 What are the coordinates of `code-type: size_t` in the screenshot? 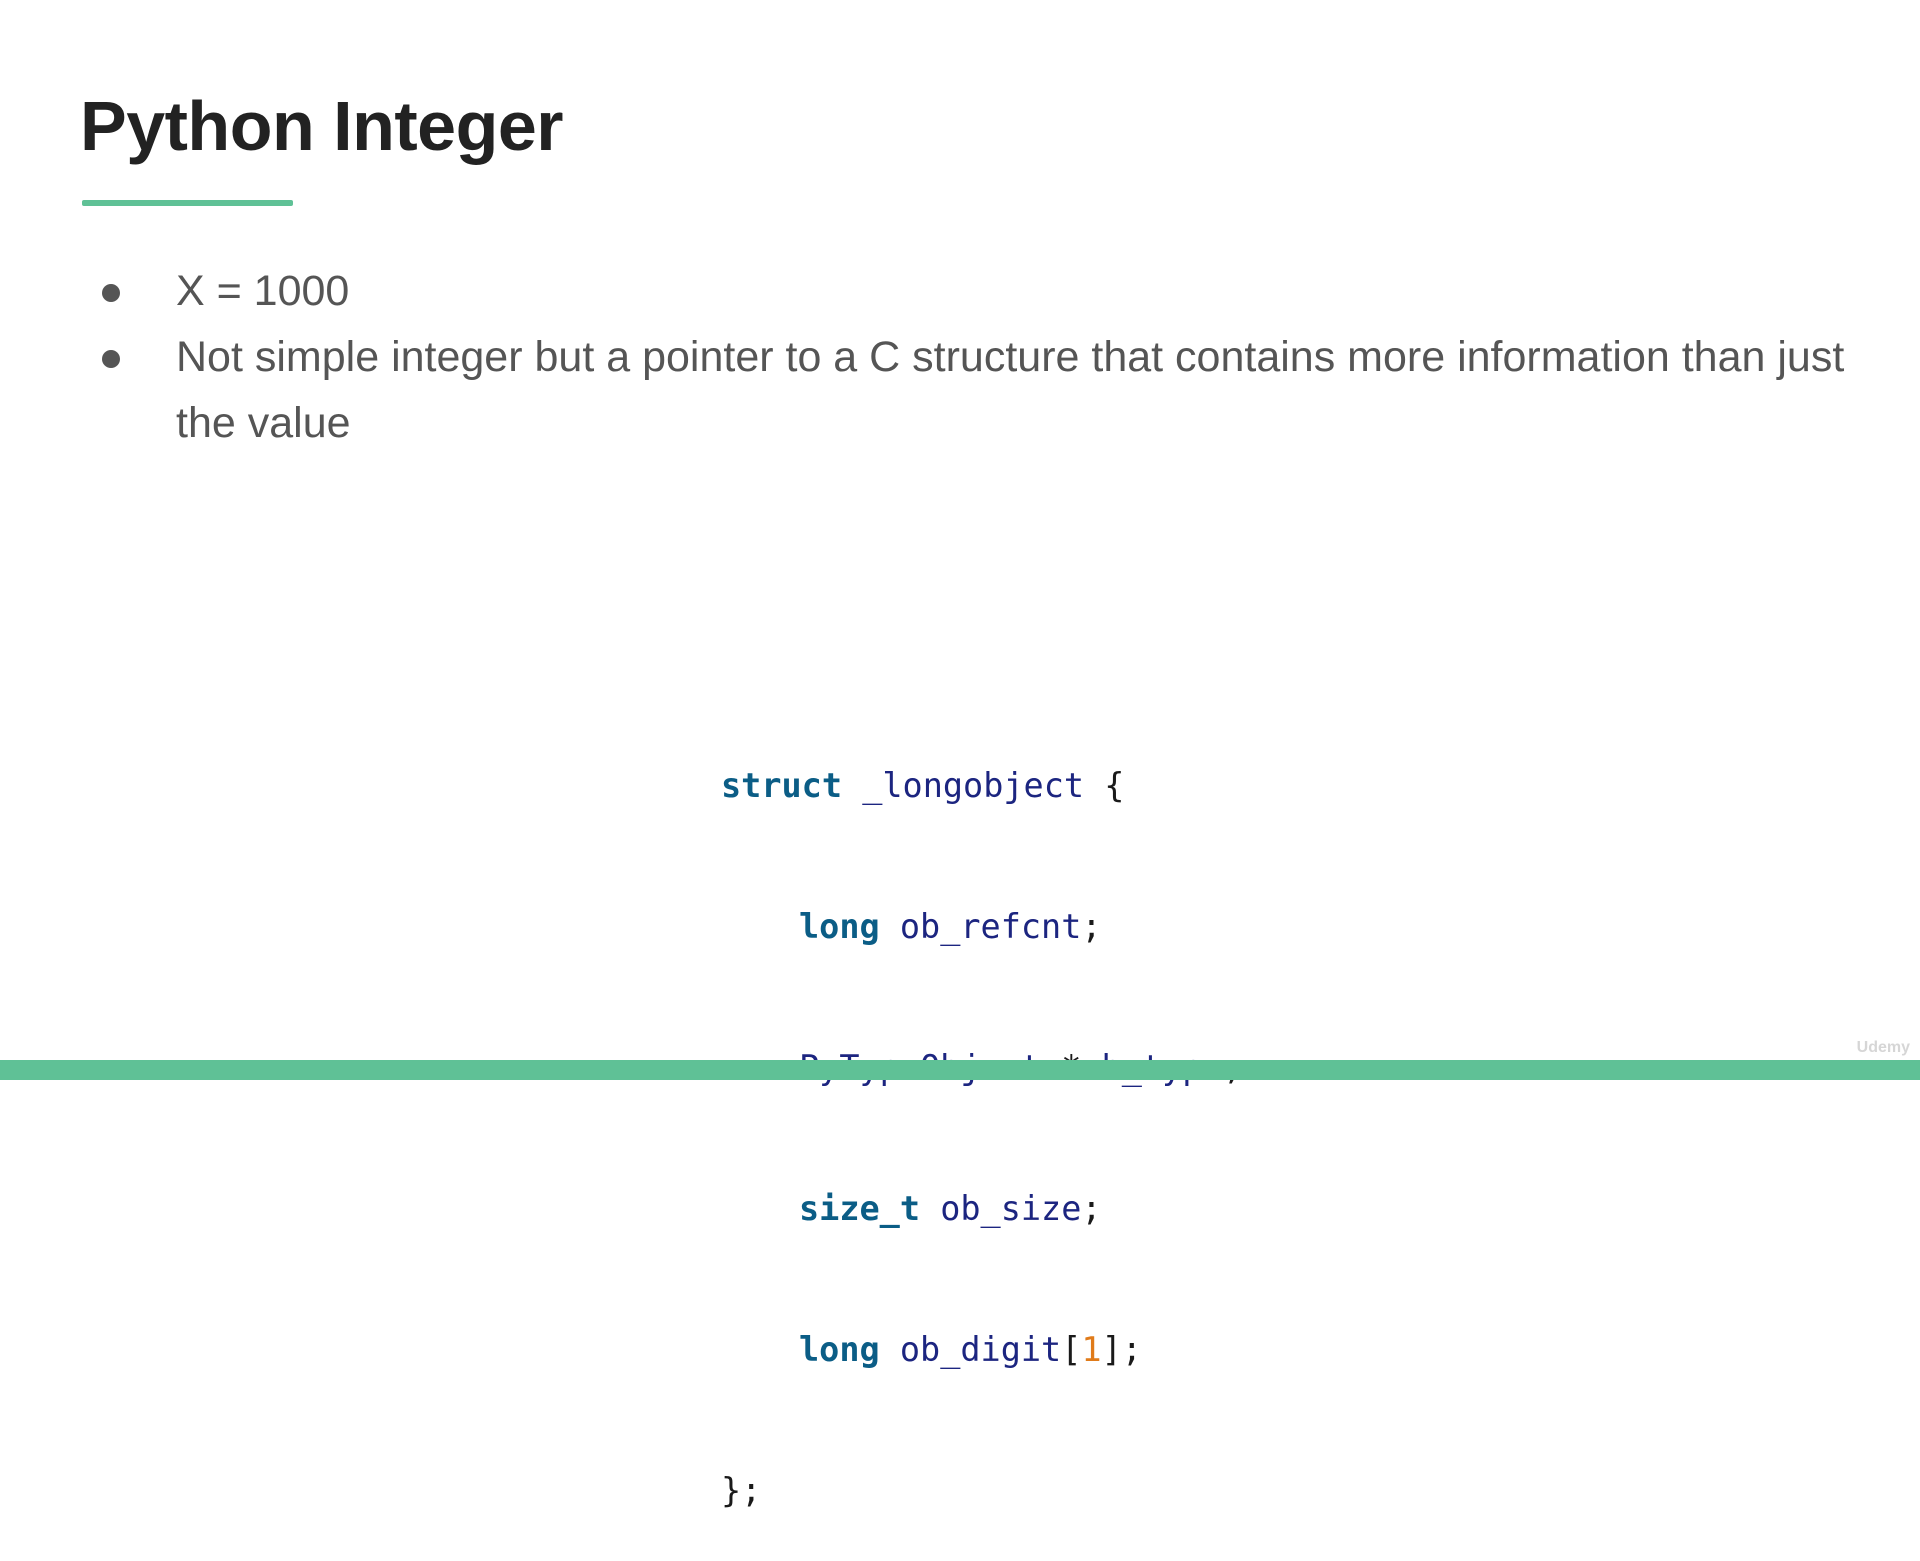 It's located at (860, 1208).